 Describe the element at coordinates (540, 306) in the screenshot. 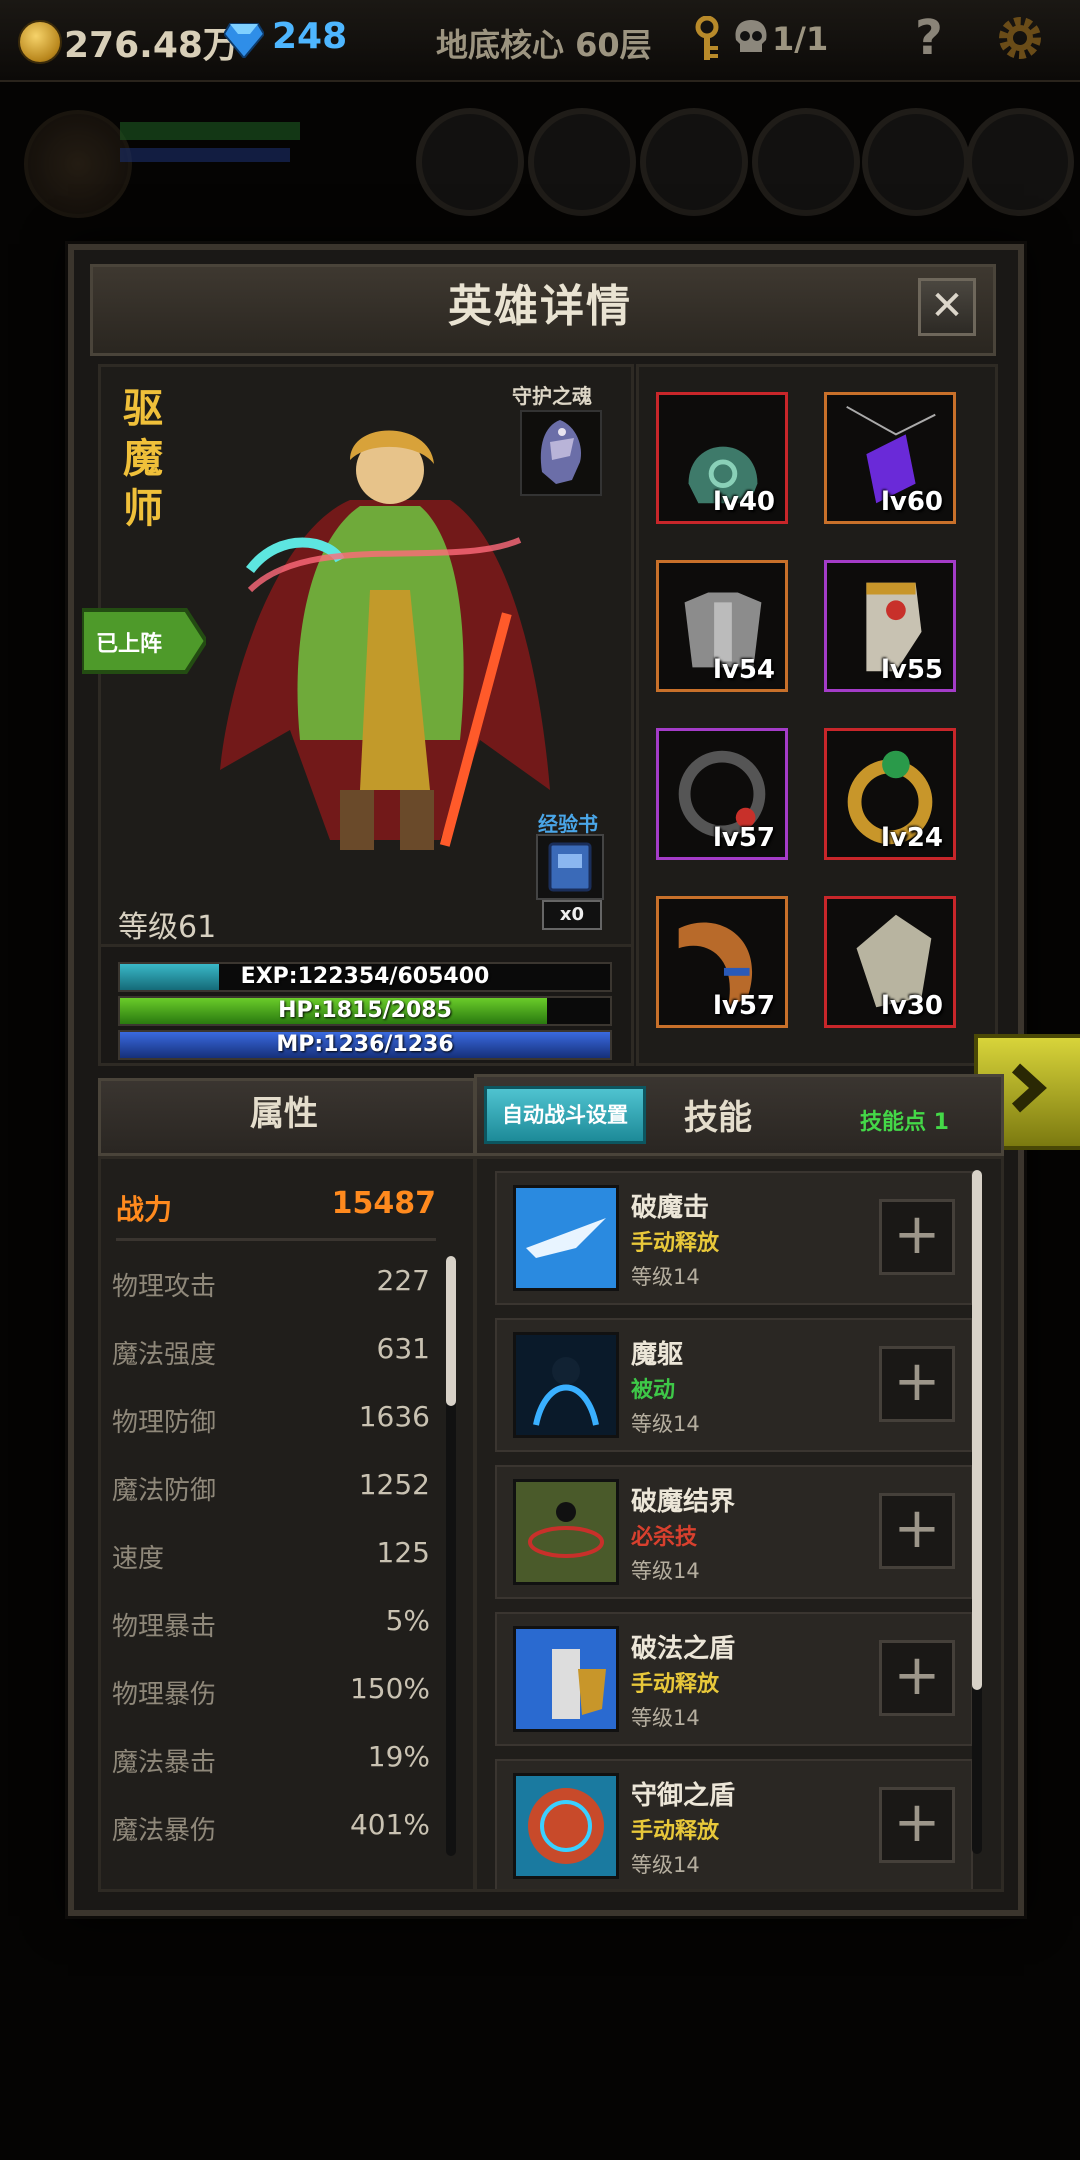

I see `dialog-title: 英雄详情` at that location.